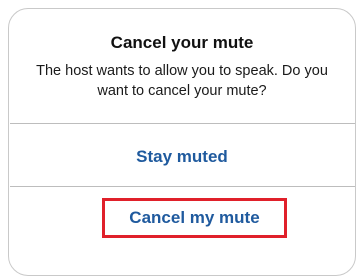 This screenshot has width=357, height=276. I want to click on highlight-box: Cancel my mute, so click(194, 218).